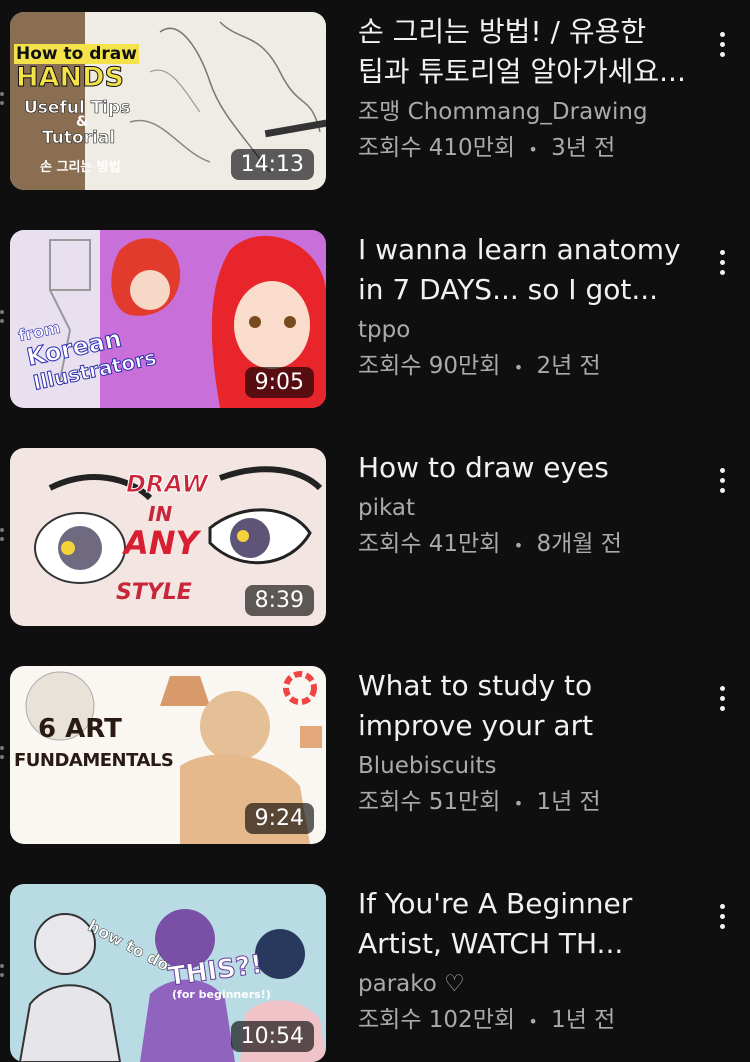 The image size is (750, 1062). Describe the element at coordinates (80, 167) in the screenshot. I see `thumbnail-text-6: 손 그리는 방법` at that location.